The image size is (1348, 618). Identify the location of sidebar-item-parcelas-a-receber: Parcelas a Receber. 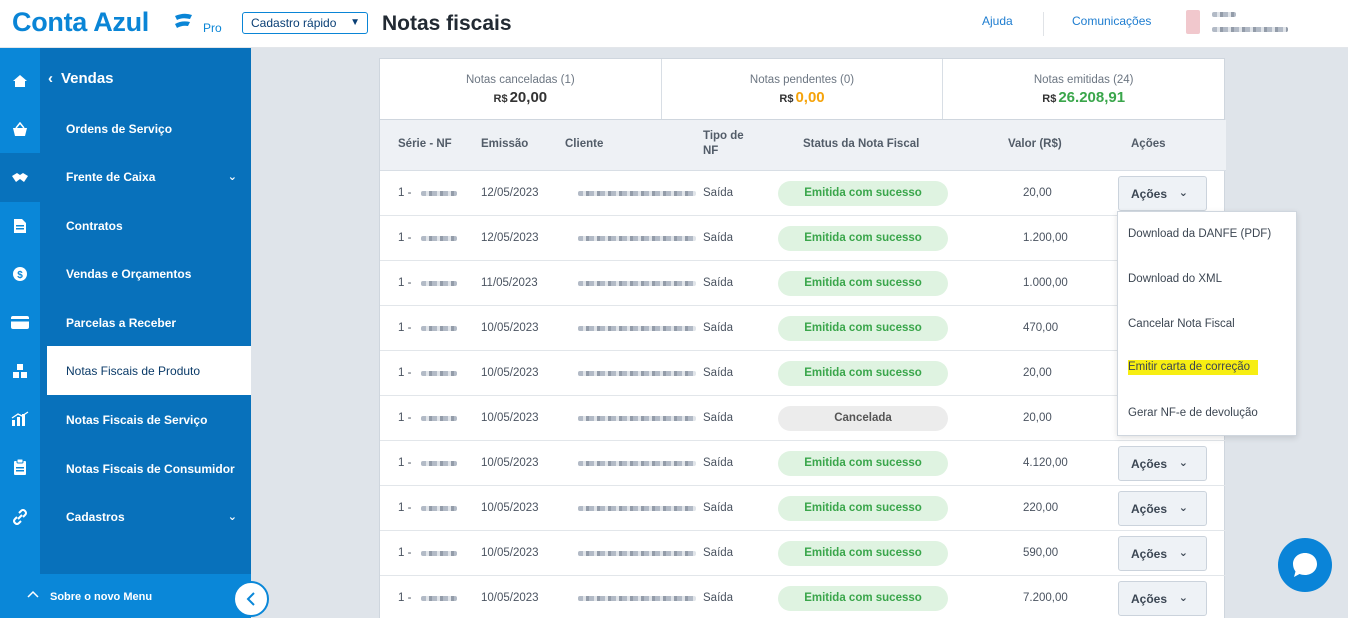
(145, 322).